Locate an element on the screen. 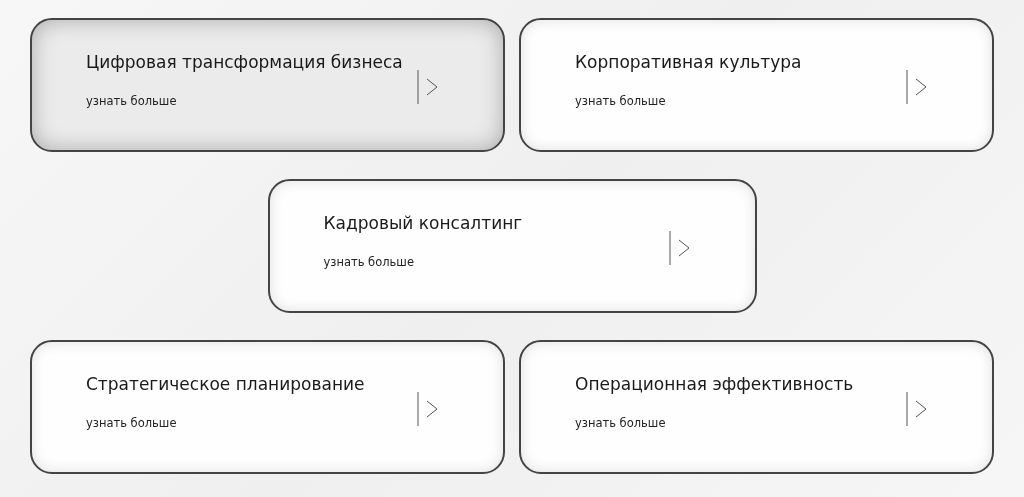 This screenshot has height=497, width=1024. service-card: Корпоративная культура узнать больше is located at coordinates (756, 85).